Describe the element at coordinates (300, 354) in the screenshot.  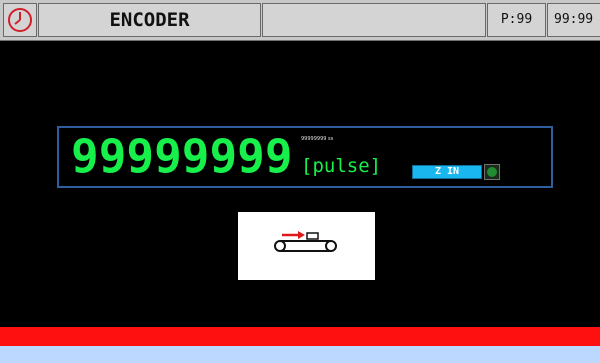
I see `status-bar` at that location.